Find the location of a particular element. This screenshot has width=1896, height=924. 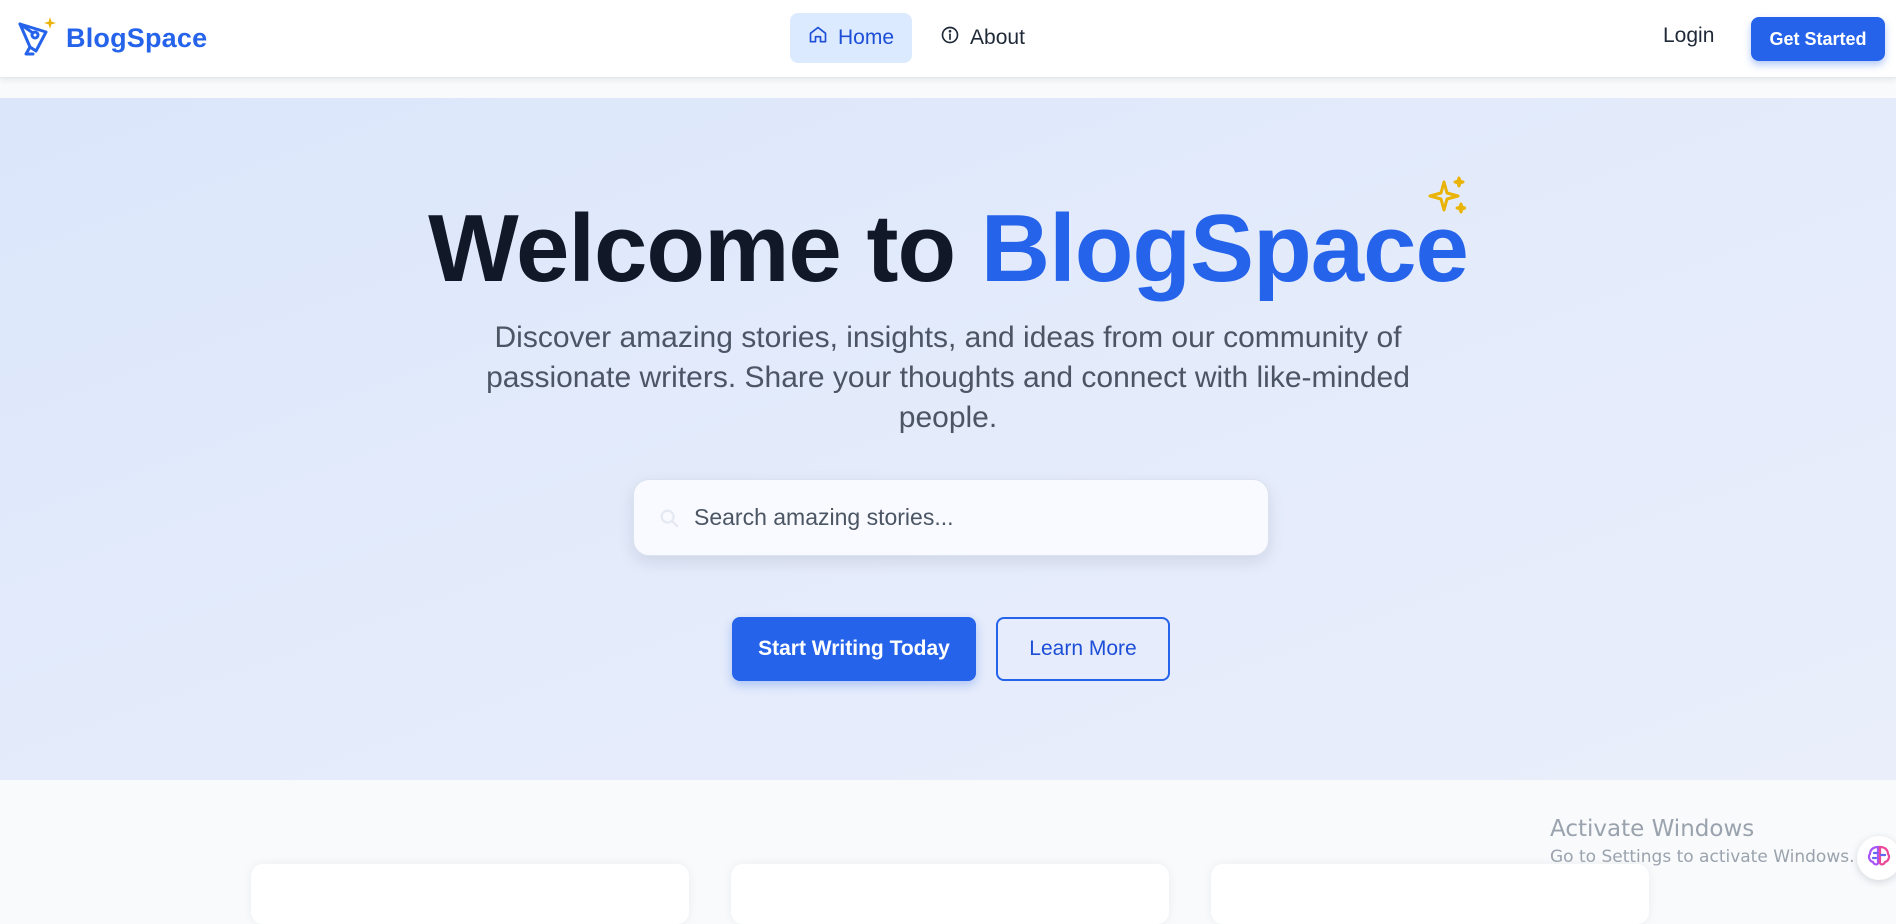

home-icon is located at coordinates (818, 38).